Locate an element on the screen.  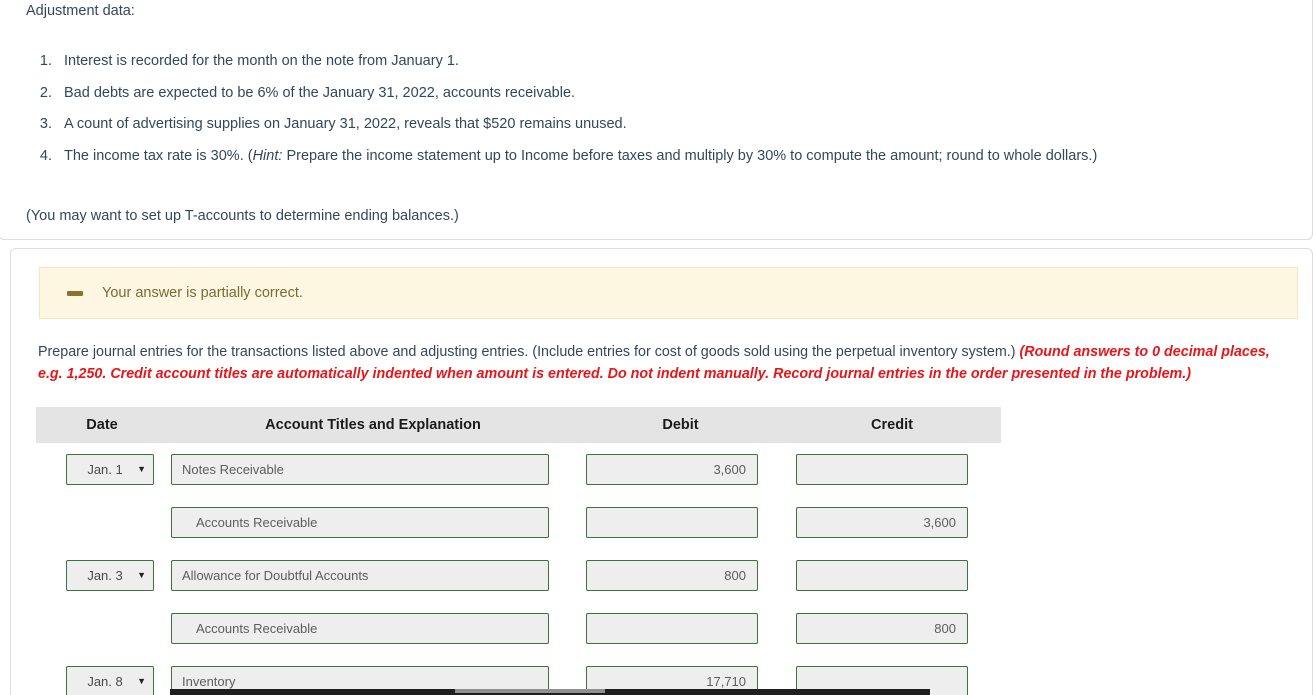
status-banner-text: Your answer is partially correct. is located at coordinates (202, 293).